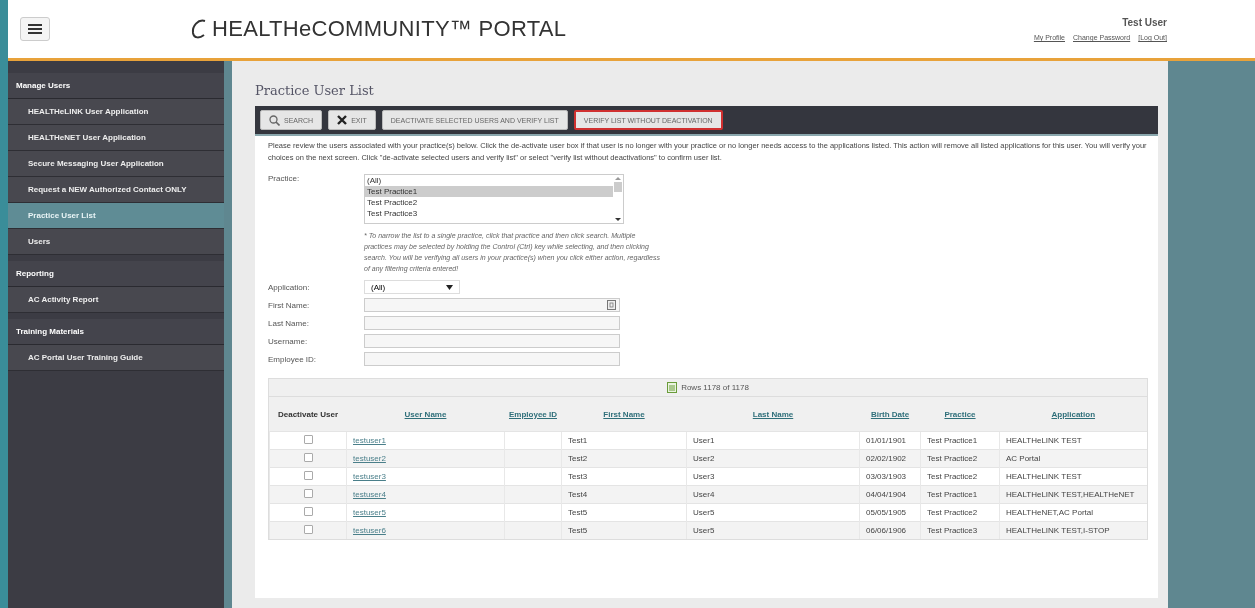 The width and height of the screenshot is (1255, 608). Describe the element at coordinates (578, 440) in the screenshot. I see `table-cell: Test1` at that location.